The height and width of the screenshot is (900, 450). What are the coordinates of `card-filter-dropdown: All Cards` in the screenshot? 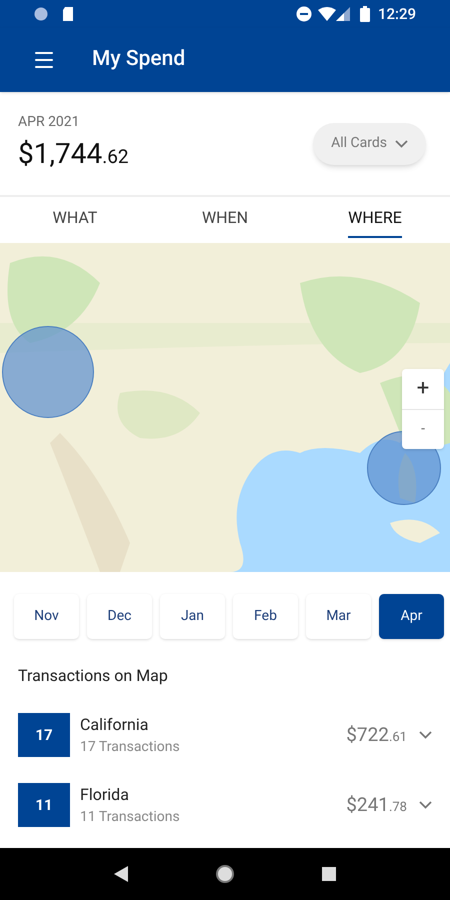 It's located at (369, 143).